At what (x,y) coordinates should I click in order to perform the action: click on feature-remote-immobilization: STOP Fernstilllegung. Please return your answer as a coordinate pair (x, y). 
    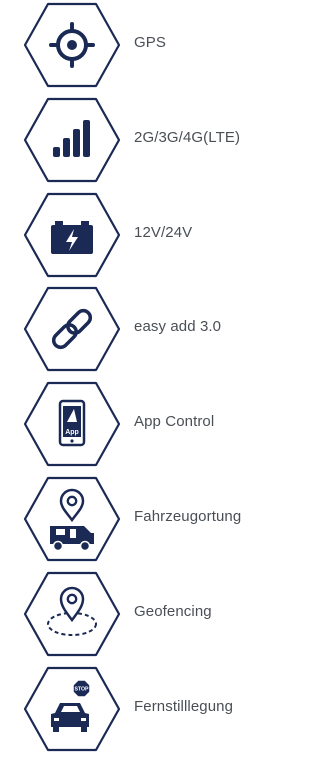
    Looking at the image, I should click on (138, 709).